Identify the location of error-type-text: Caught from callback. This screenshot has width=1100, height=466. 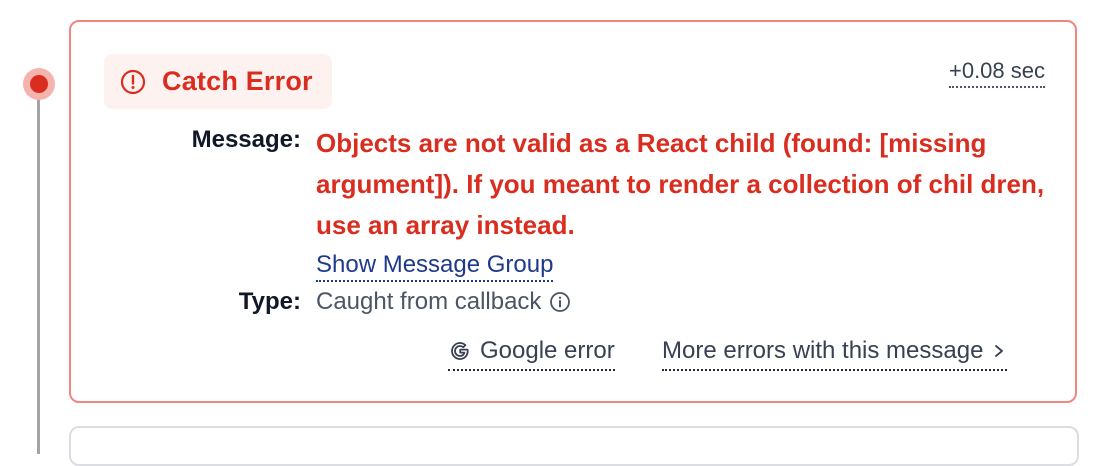
(429, 301).